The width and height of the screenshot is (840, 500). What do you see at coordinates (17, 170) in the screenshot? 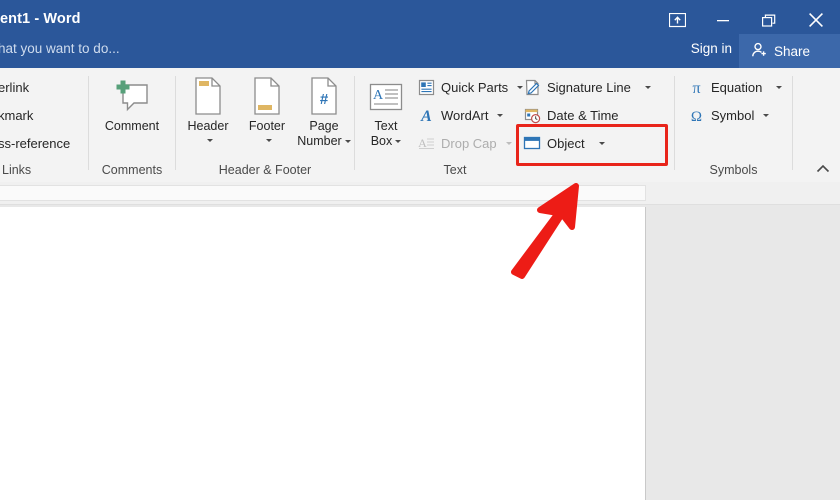
I see `group-label-links: Links` at bounding box center [17, 170].